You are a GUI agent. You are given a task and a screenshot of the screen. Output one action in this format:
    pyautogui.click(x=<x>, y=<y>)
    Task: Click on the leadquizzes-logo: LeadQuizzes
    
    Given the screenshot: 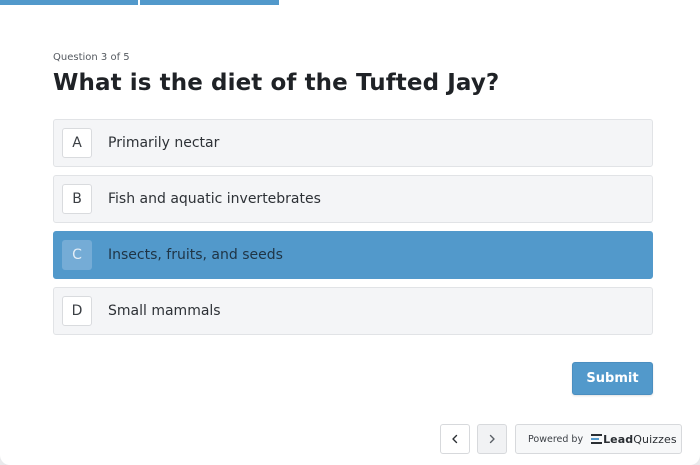 What is the action you would take?
    pyautogui.click(x=634, y=439)
    